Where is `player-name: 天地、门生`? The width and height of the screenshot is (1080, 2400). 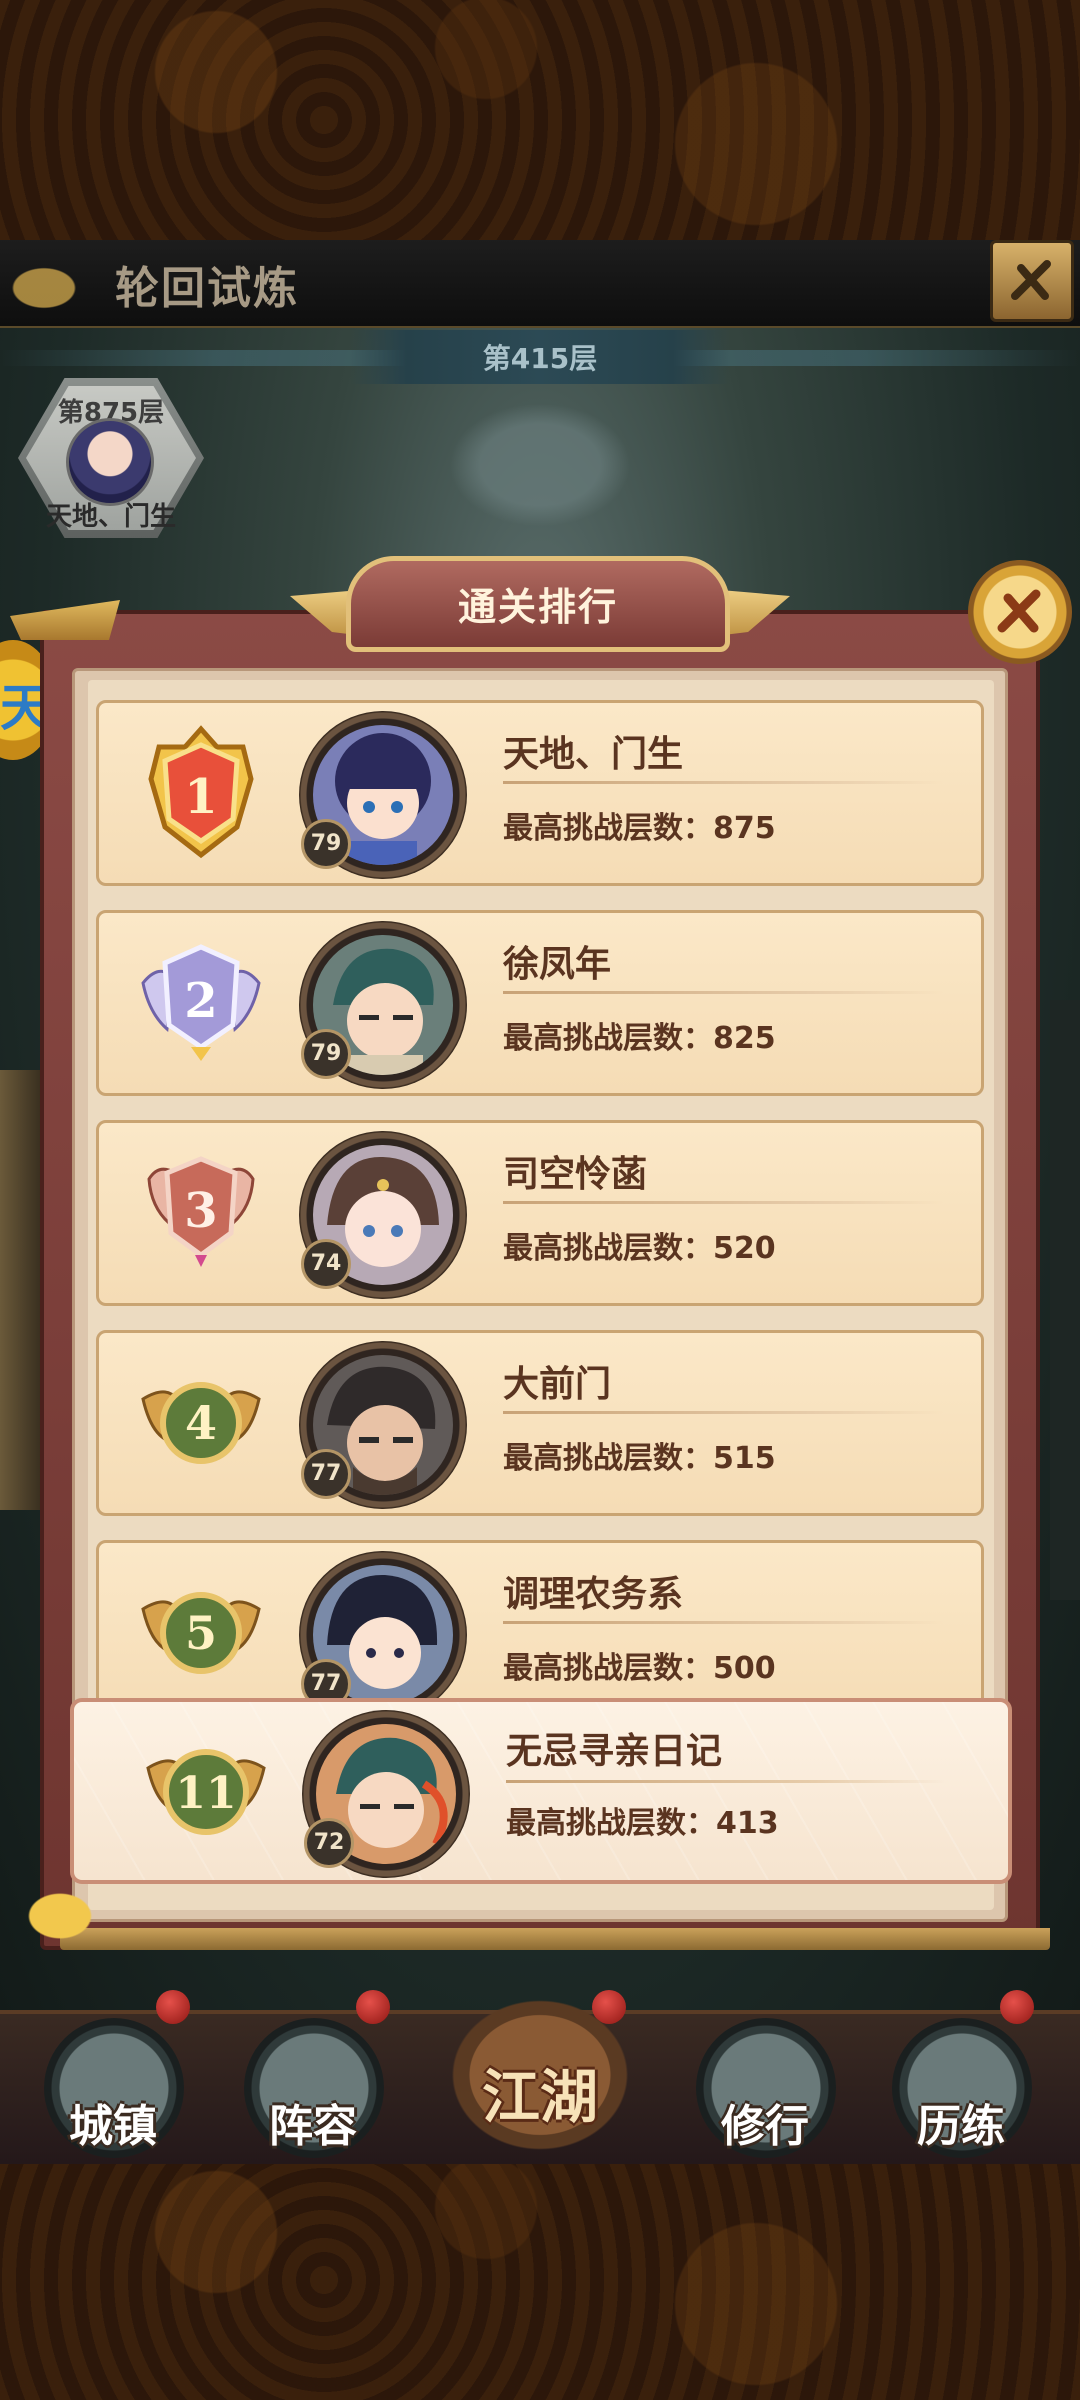
player-name: 天地、门生 is located at coordinates (593, 754).